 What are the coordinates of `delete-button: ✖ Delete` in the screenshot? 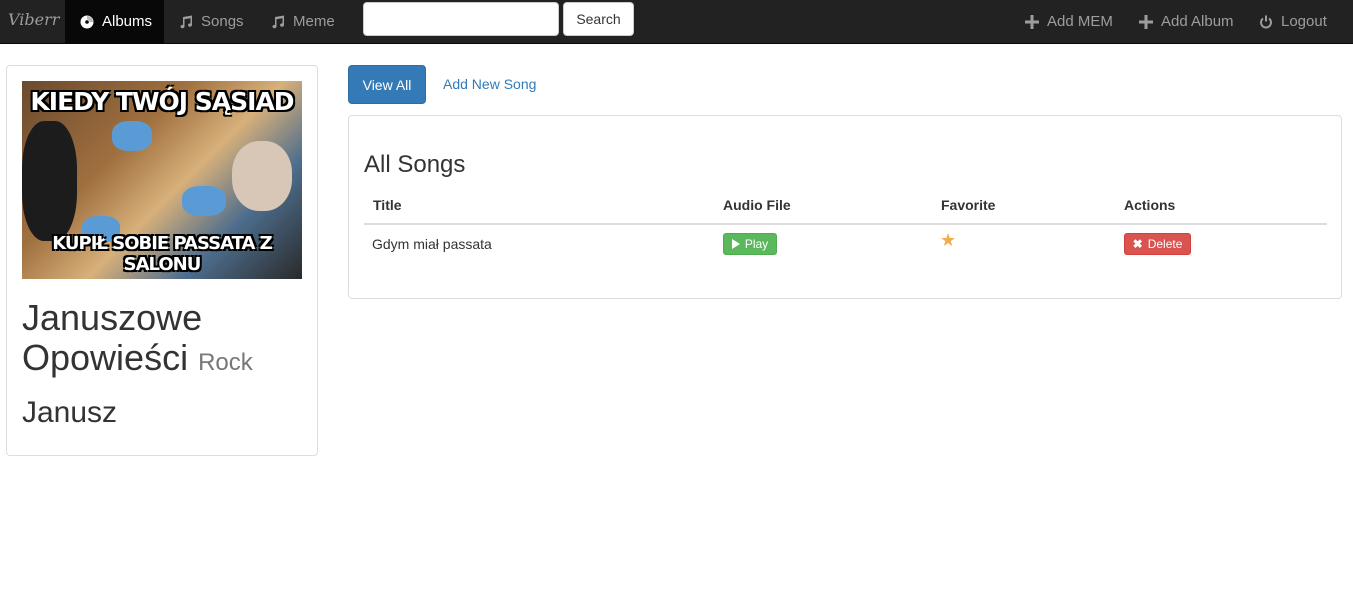 It's located at (1157, 244).